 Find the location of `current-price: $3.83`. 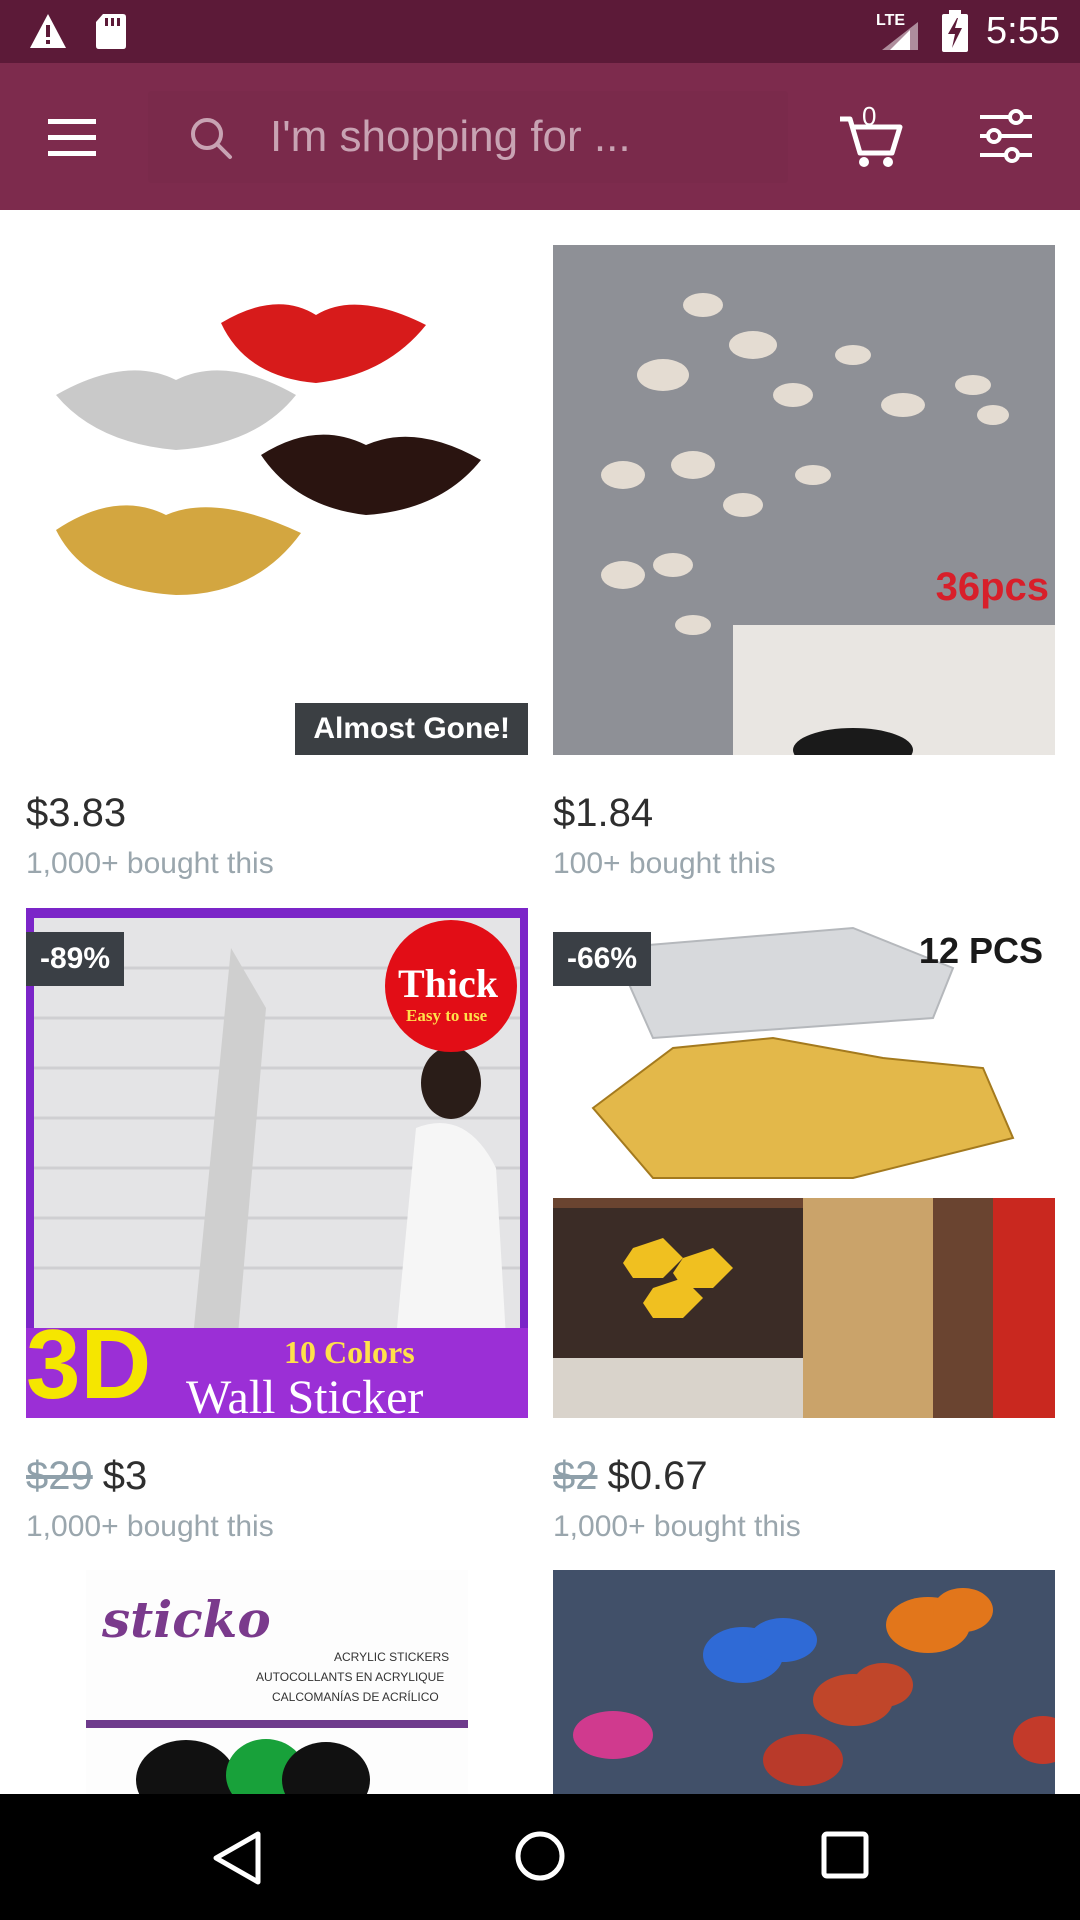

current-price: $3.83 is located at coordinates (76, 813).